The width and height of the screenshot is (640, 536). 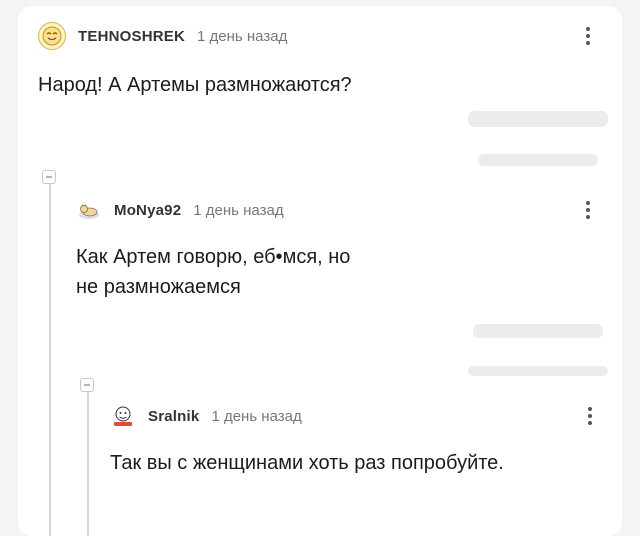 What do you see at coordinates (147, 210) in the screenshot?
I see `author-name: MoNya92` at bounding box center [147, 210].